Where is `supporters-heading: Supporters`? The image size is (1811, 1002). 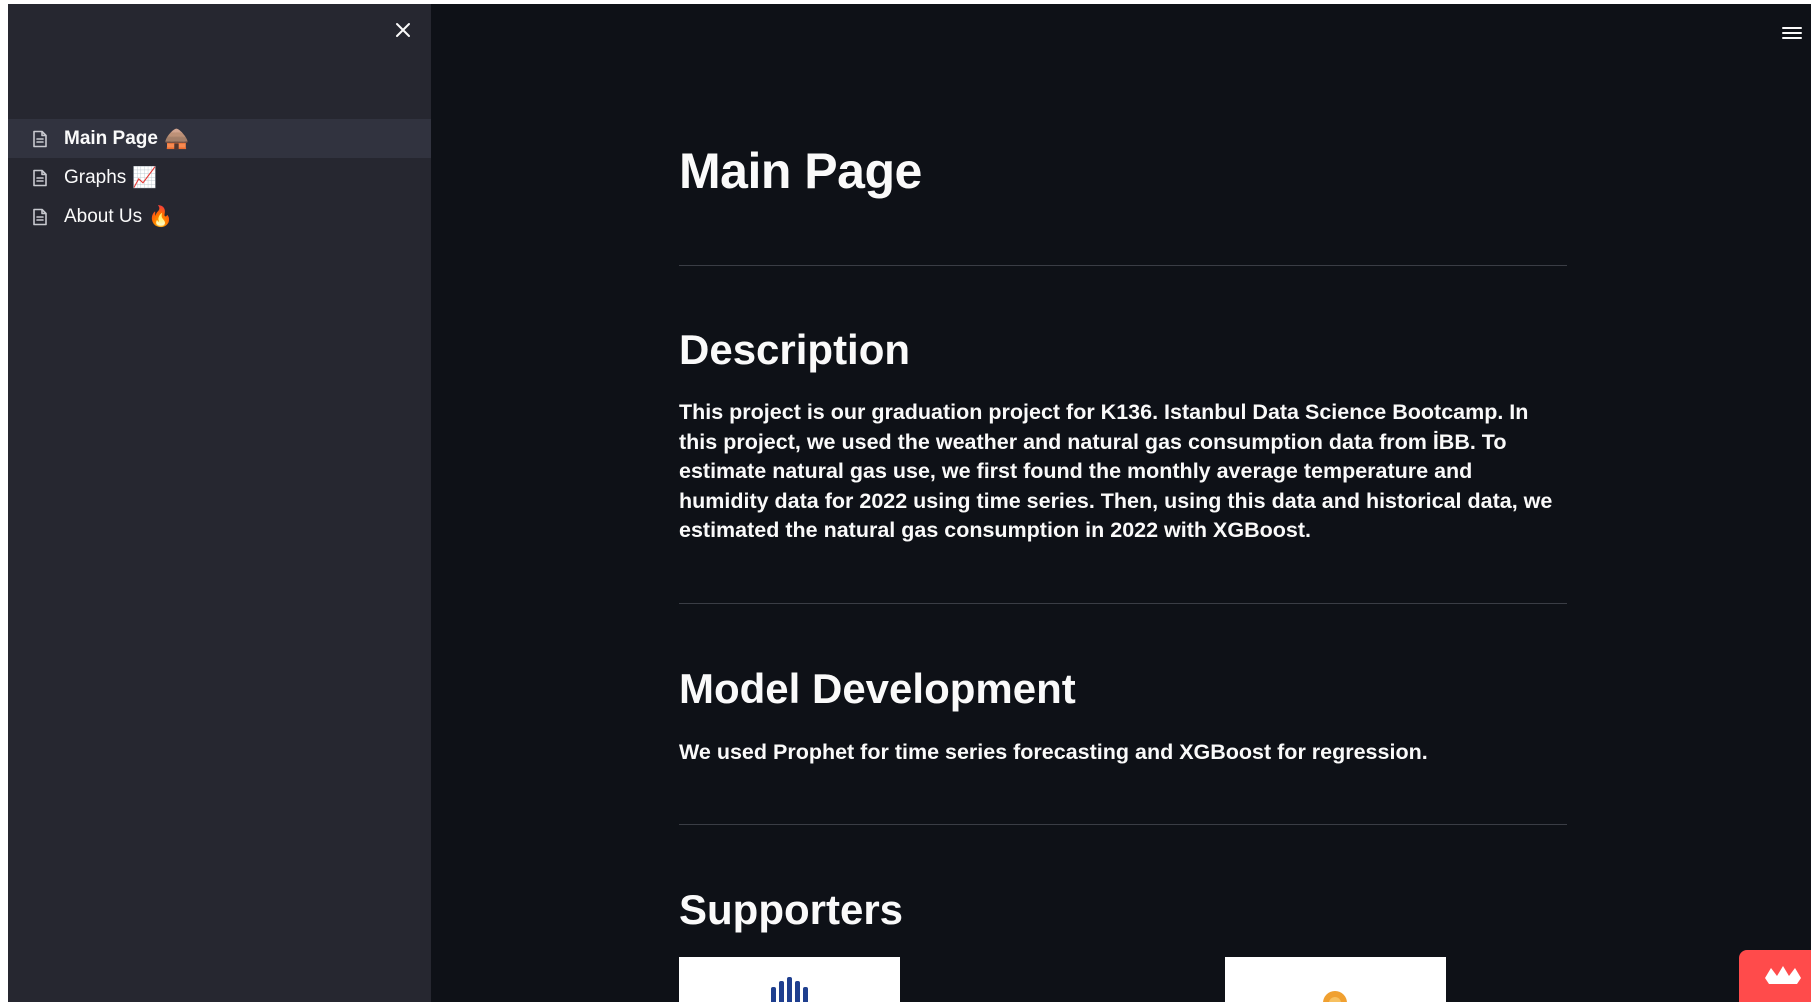 supporters-heading: Supporters is located at coordinates (791, 909).